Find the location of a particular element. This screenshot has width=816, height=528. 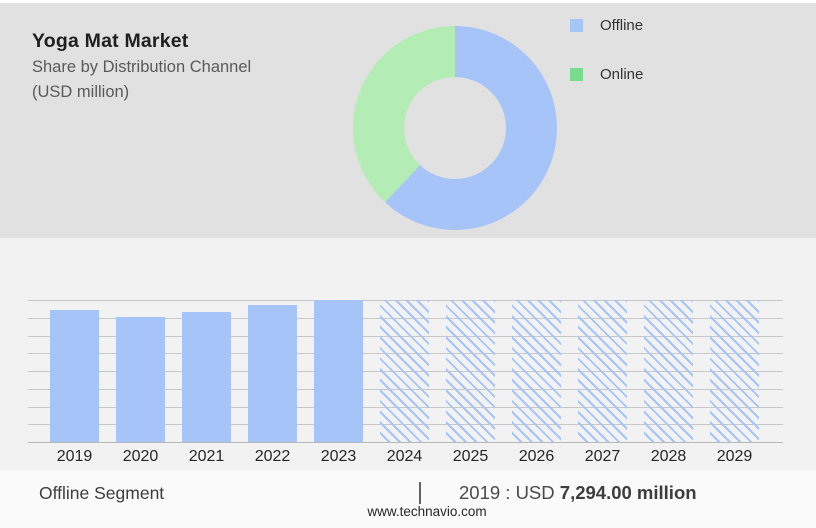

donut-chart is located at coordinates (455, 128).